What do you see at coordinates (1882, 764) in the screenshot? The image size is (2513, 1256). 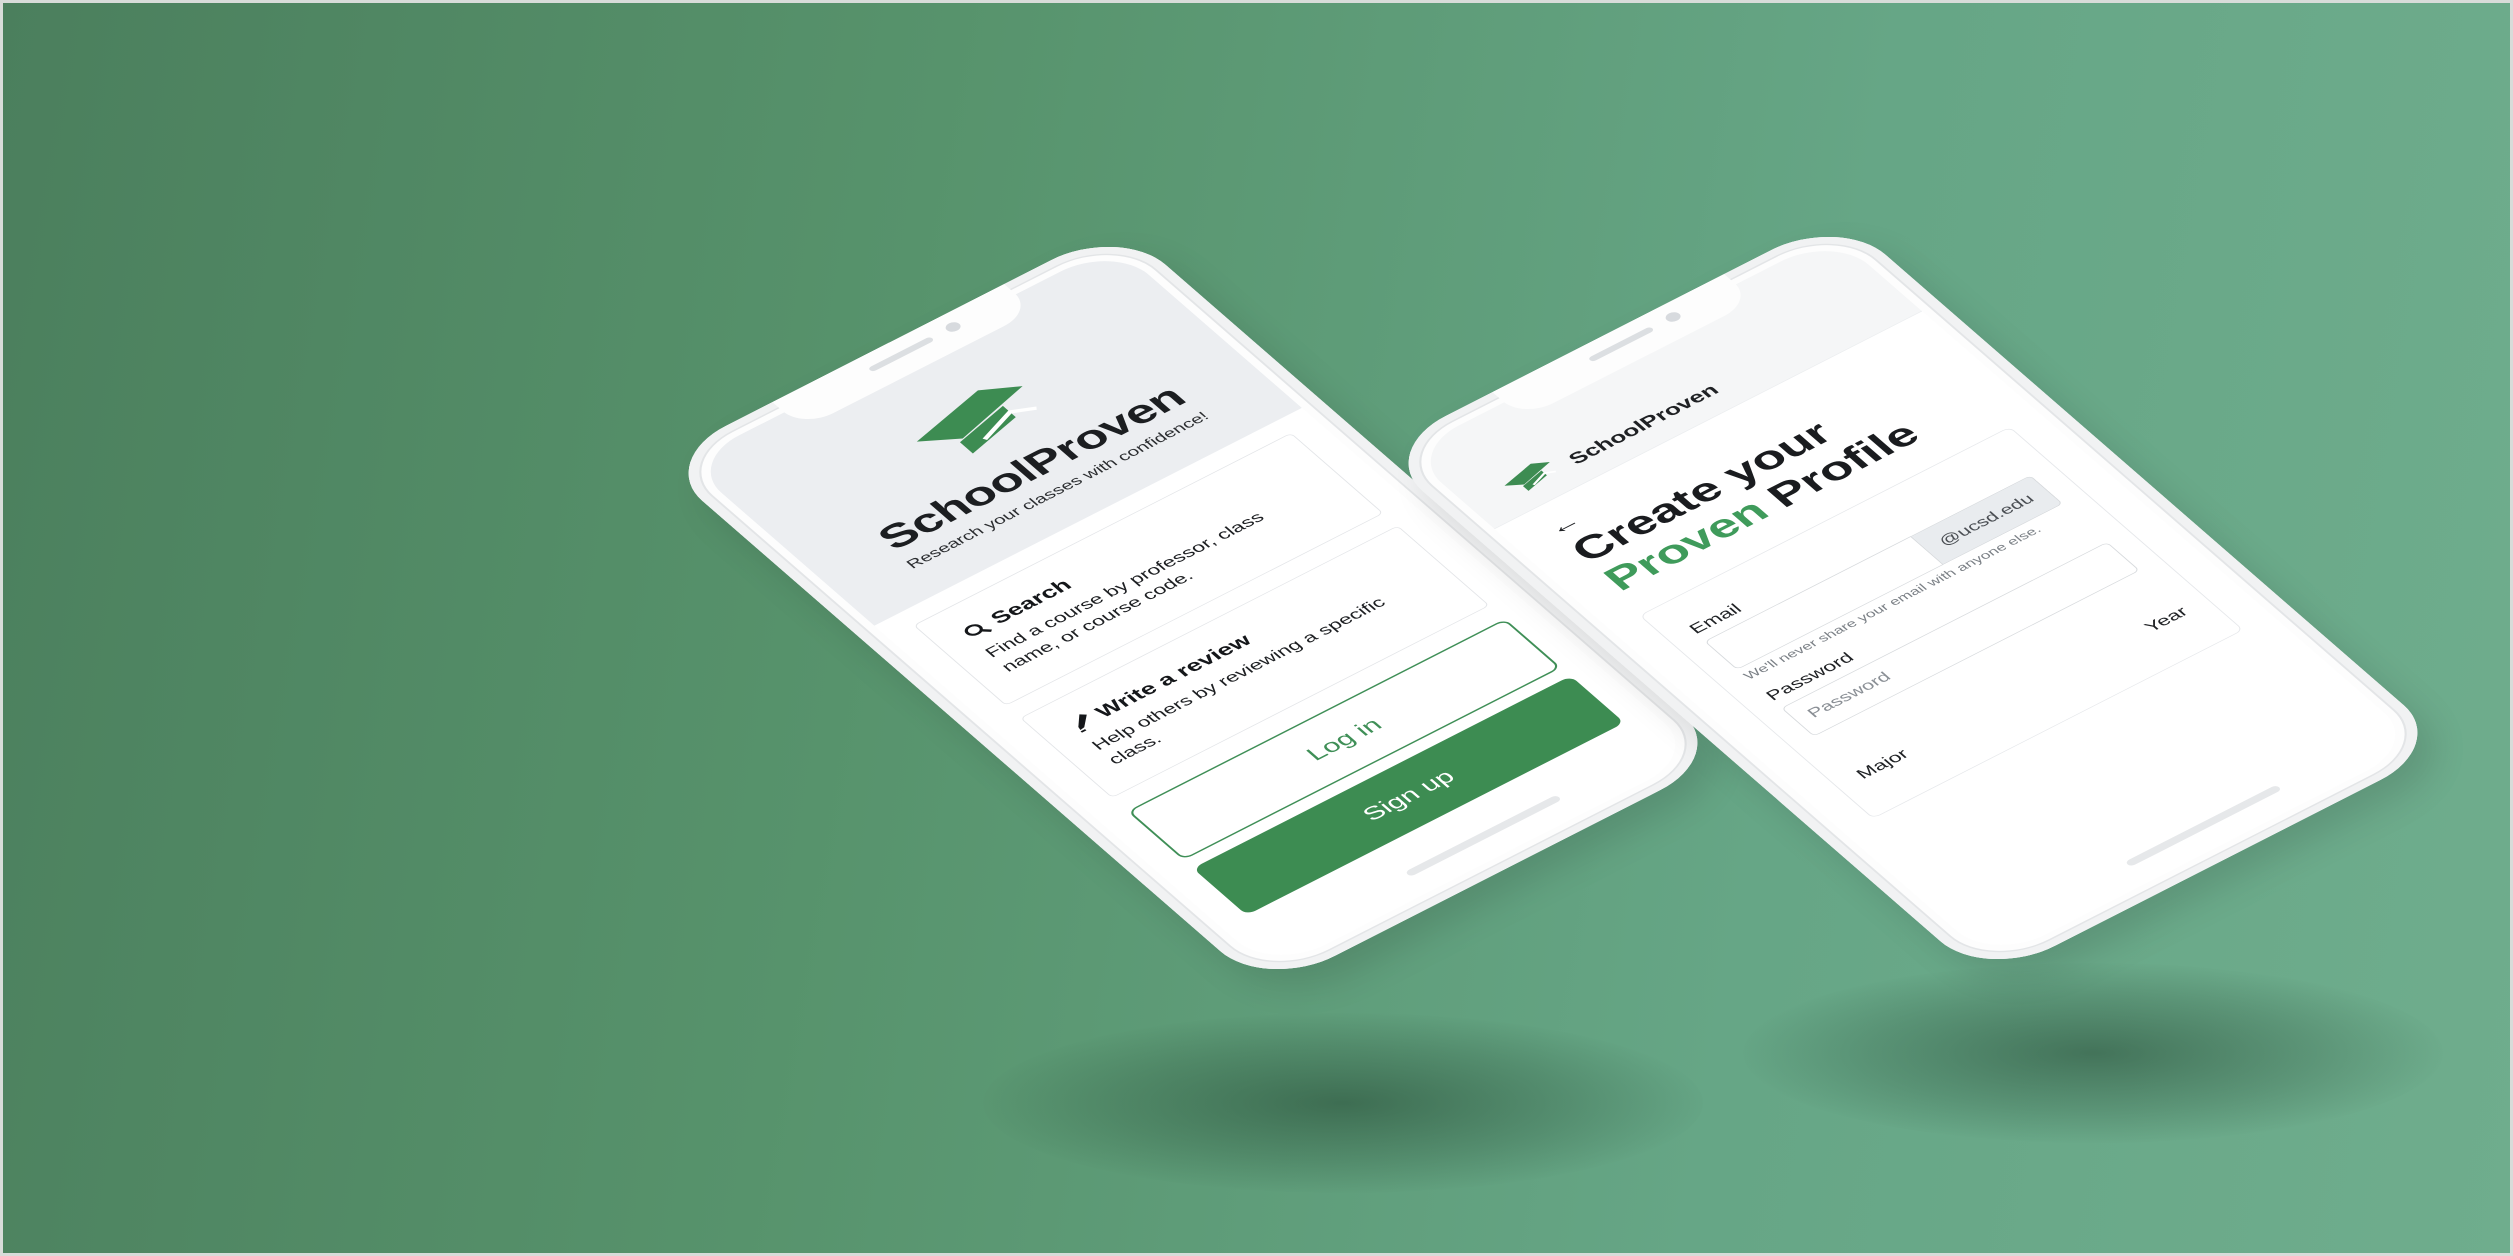 I see `major-label: Major` at bounding box center [1882, 764].